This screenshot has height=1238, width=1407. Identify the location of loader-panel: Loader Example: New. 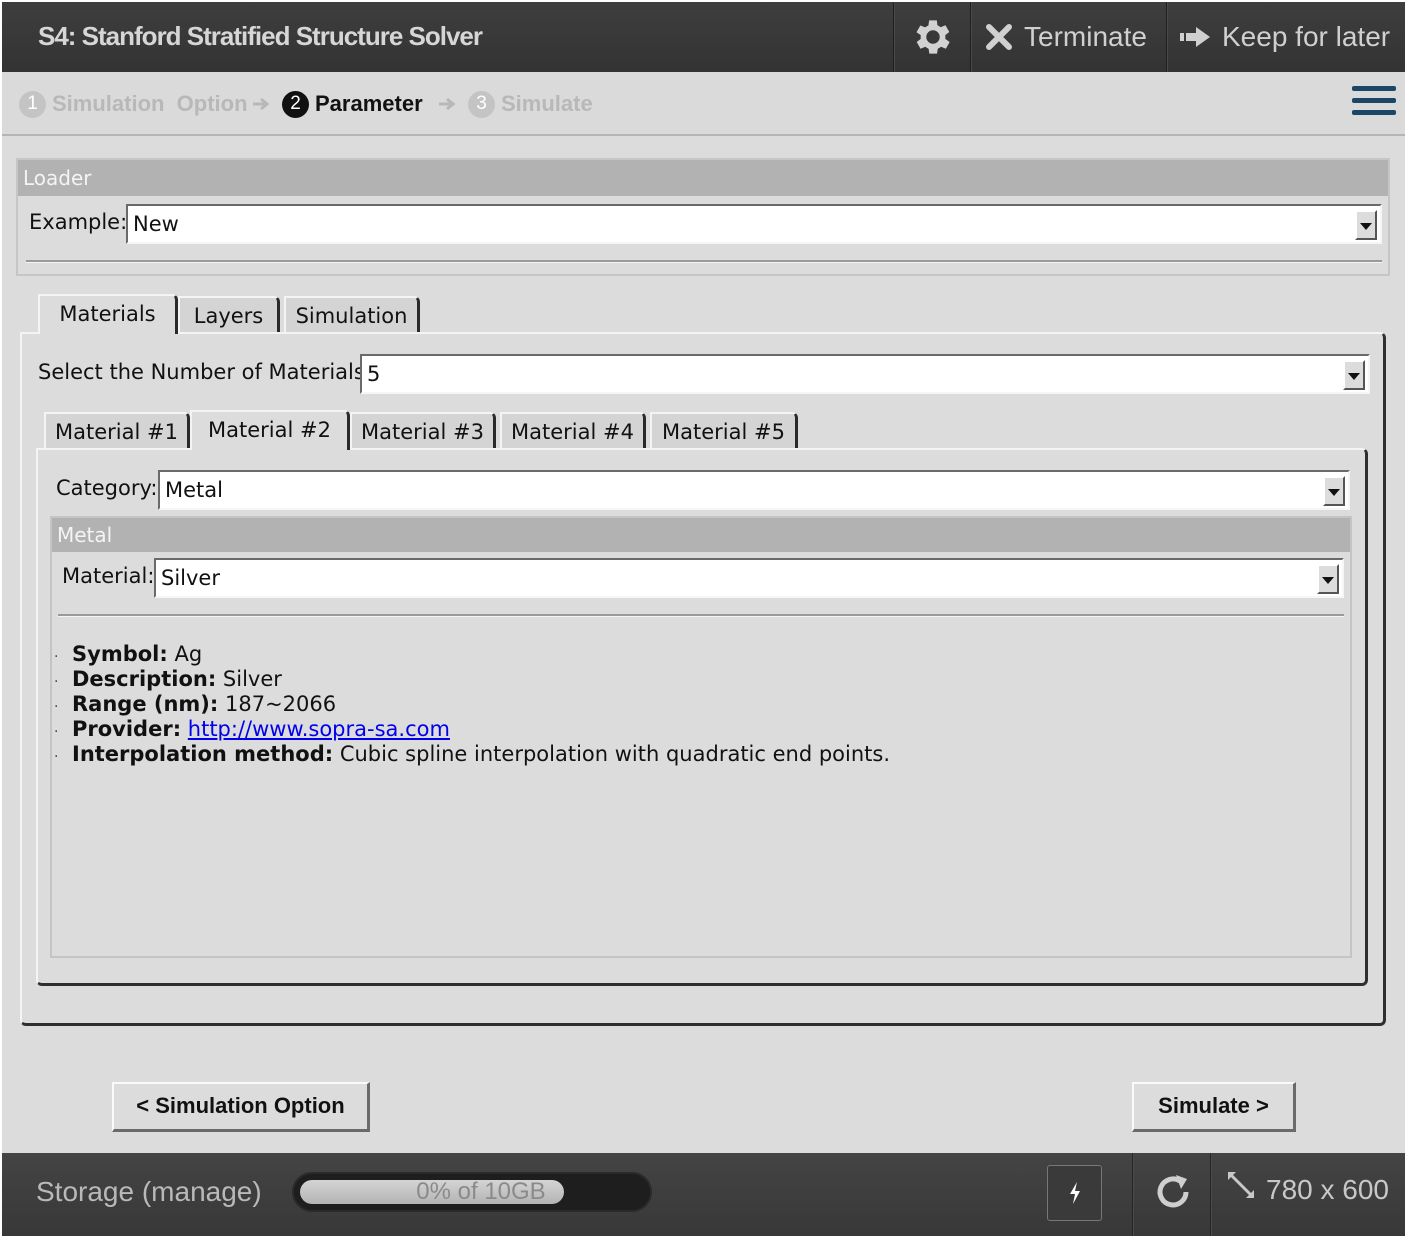
(703, 217).